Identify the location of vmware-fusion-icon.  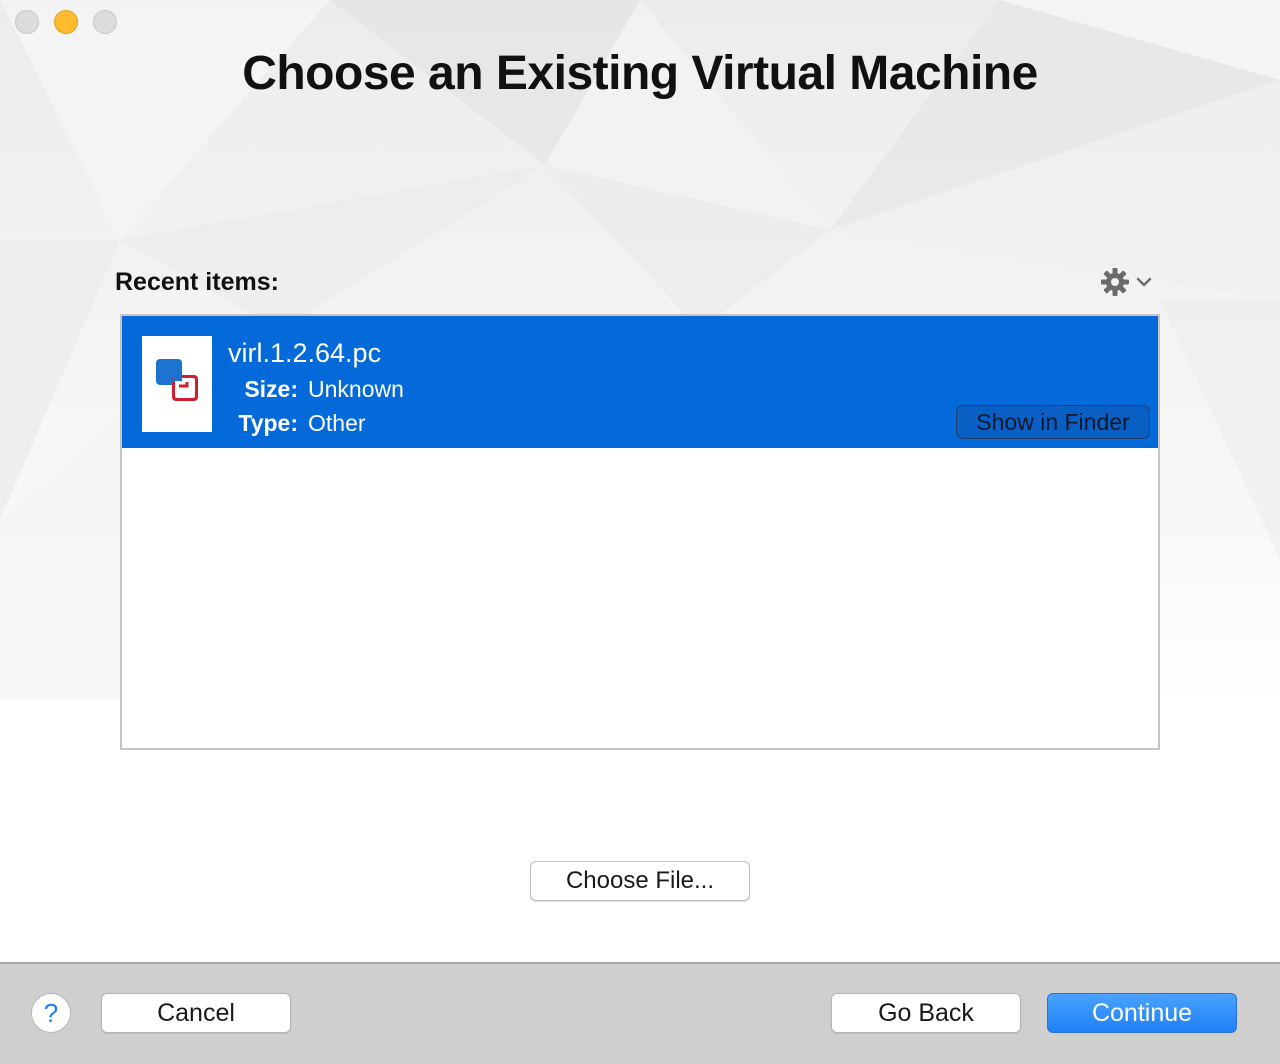
(177, 380).